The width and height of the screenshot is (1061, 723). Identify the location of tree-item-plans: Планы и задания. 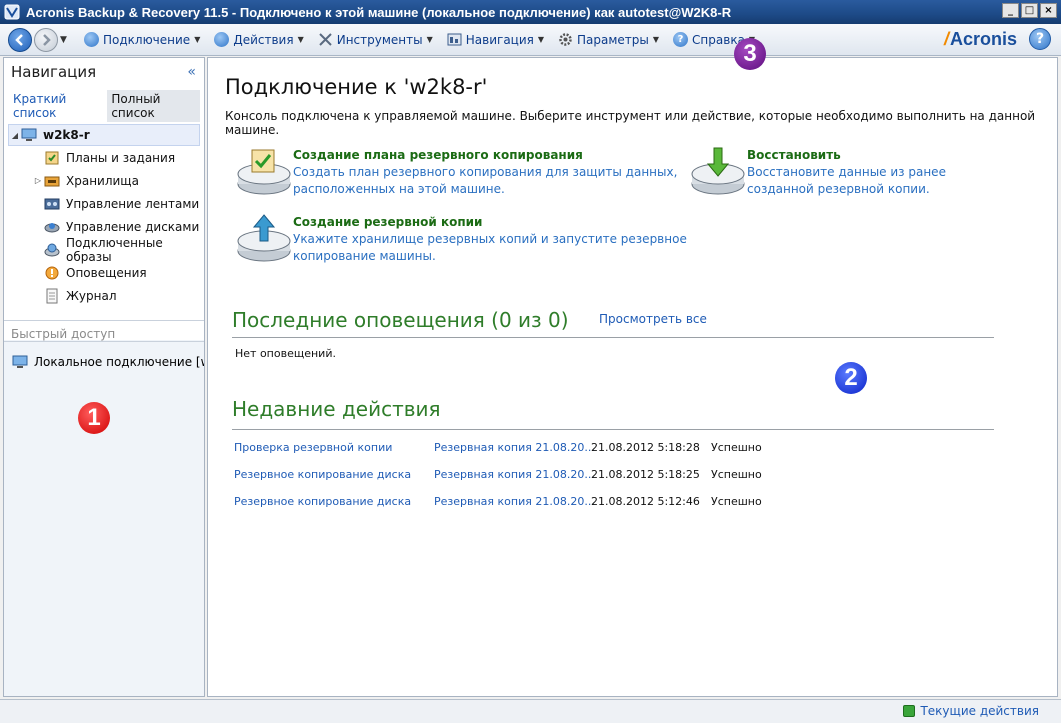
(104, 157).